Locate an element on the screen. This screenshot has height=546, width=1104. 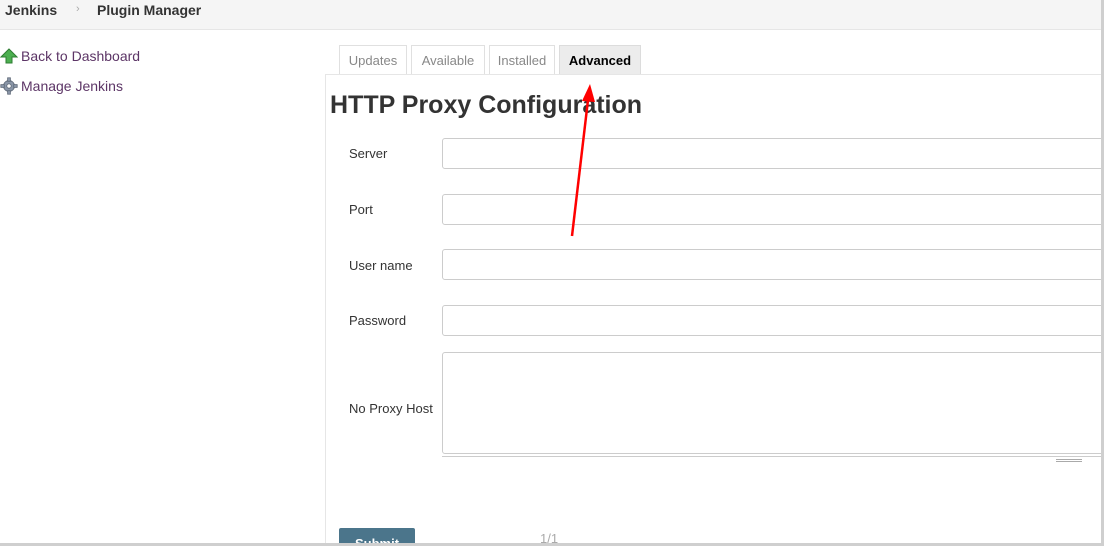
breadcrumb-jenkins-link: Jenkins is located at coordinates (31, 10).